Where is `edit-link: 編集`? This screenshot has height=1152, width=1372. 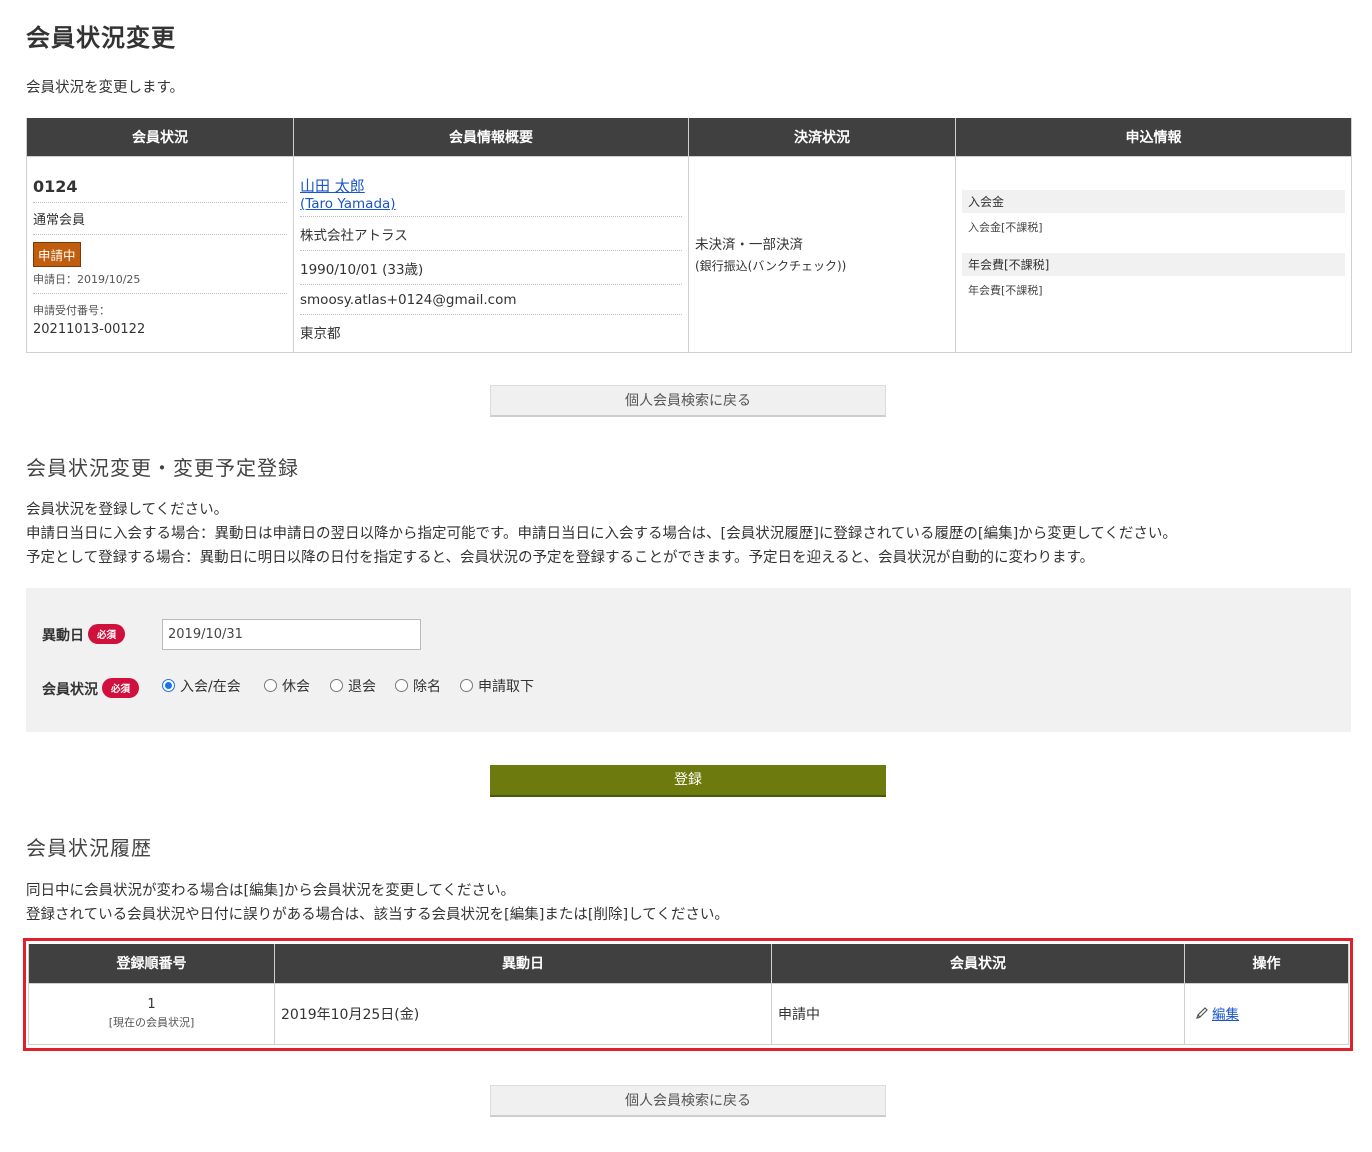
edit-link: 編集 is located at coordinates (1217, 1013).